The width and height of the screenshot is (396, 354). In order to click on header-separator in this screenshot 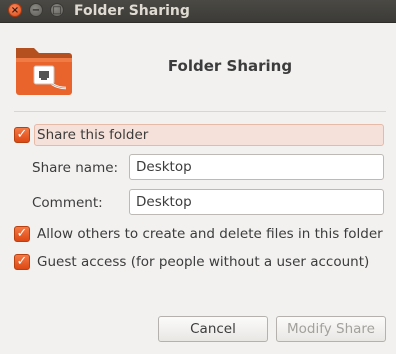, I will do `click(200, 111)`.